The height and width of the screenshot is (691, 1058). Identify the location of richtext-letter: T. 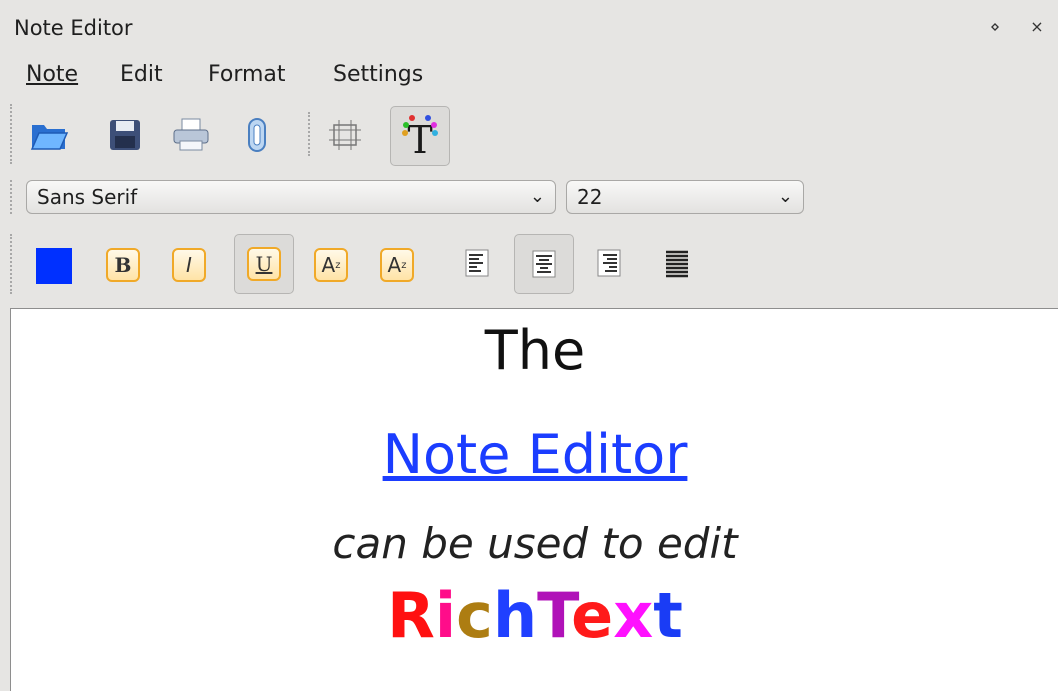
(554, 615).